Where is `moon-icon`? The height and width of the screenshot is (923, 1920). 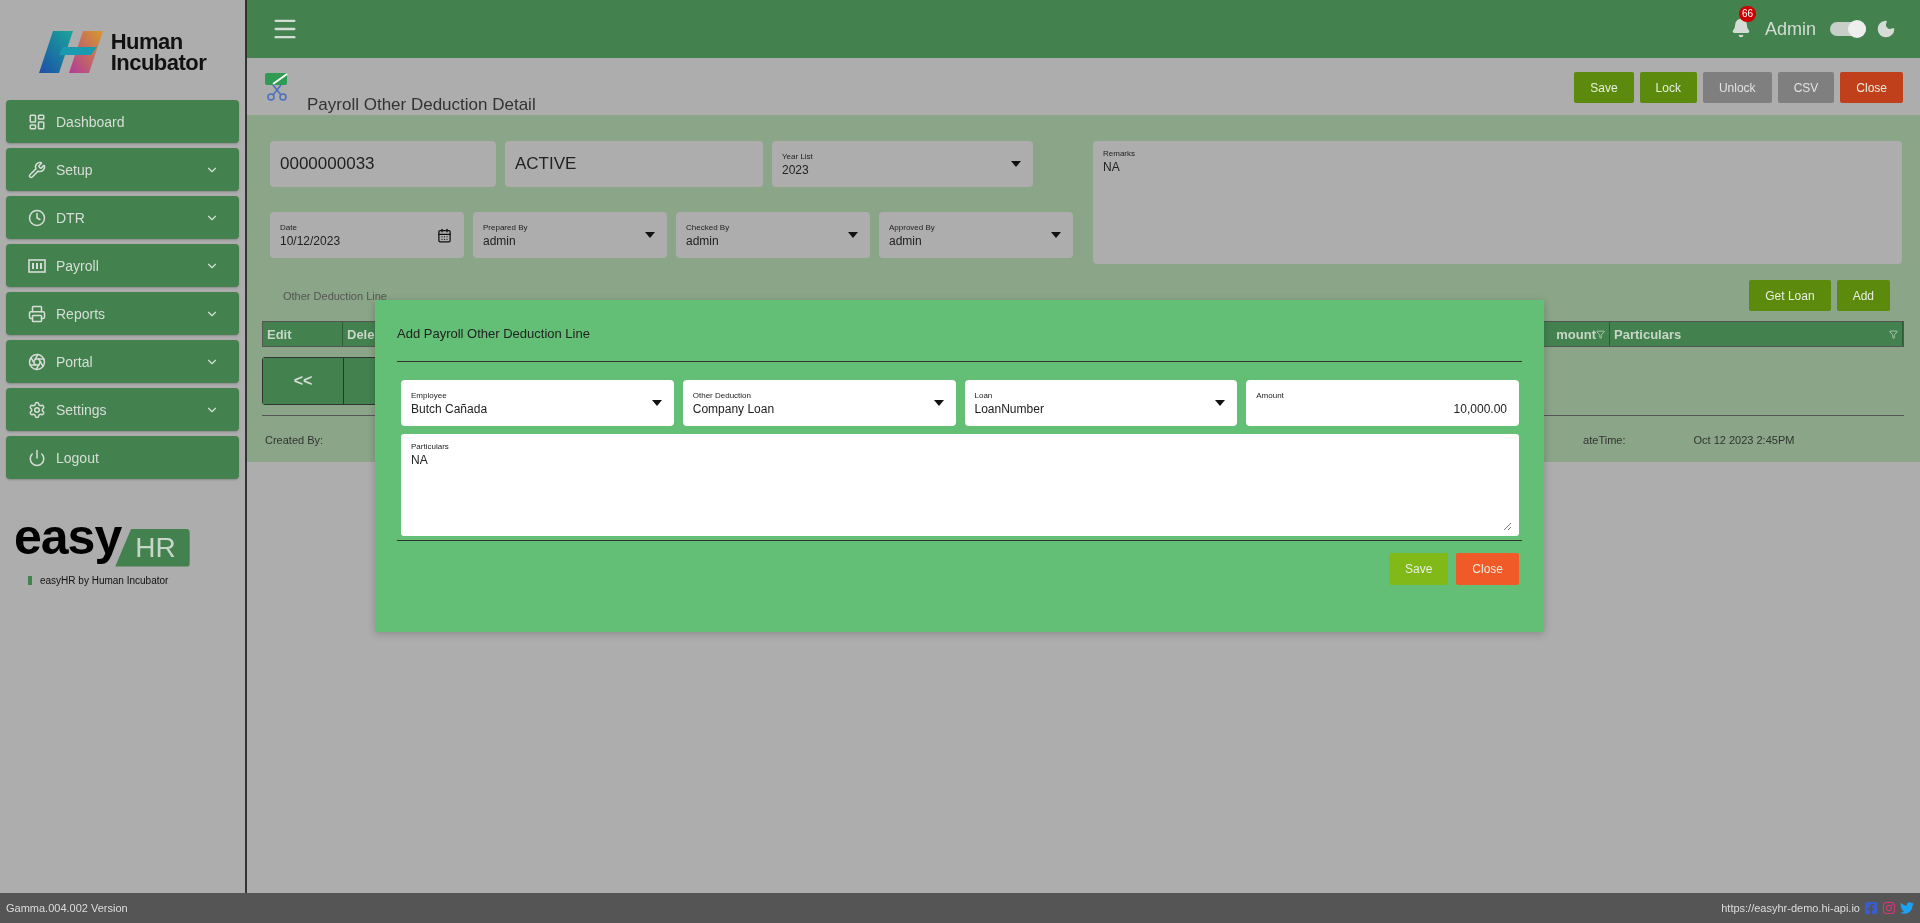 moon-icon is located at coordinates (1886, 29).